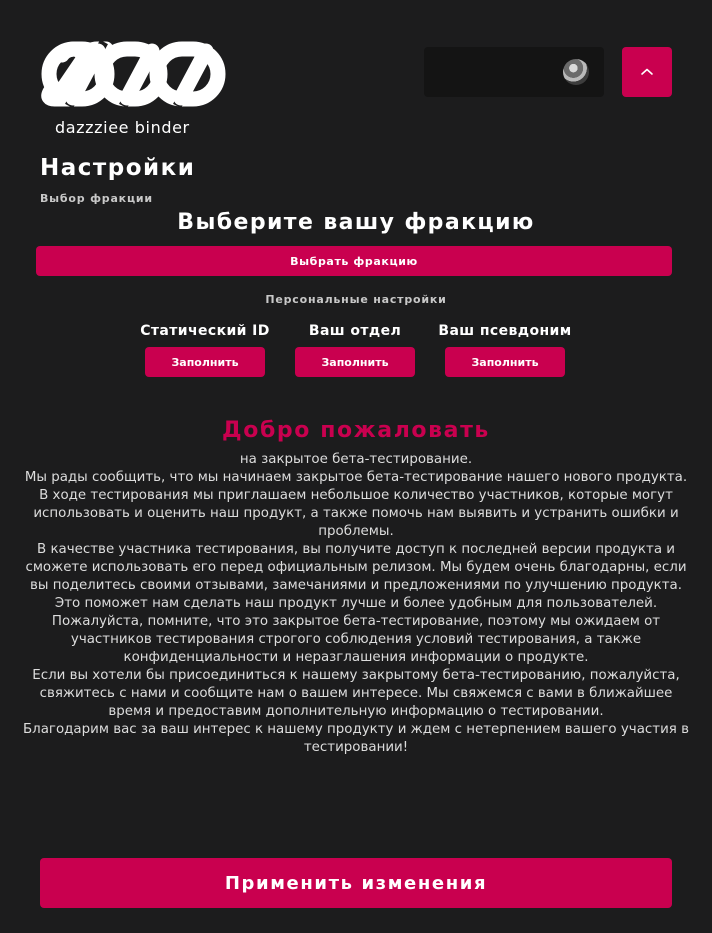 This screenshot has height=933, width=712. I want to click on faction-section-label: Выбор фракции, so click(96, 198).